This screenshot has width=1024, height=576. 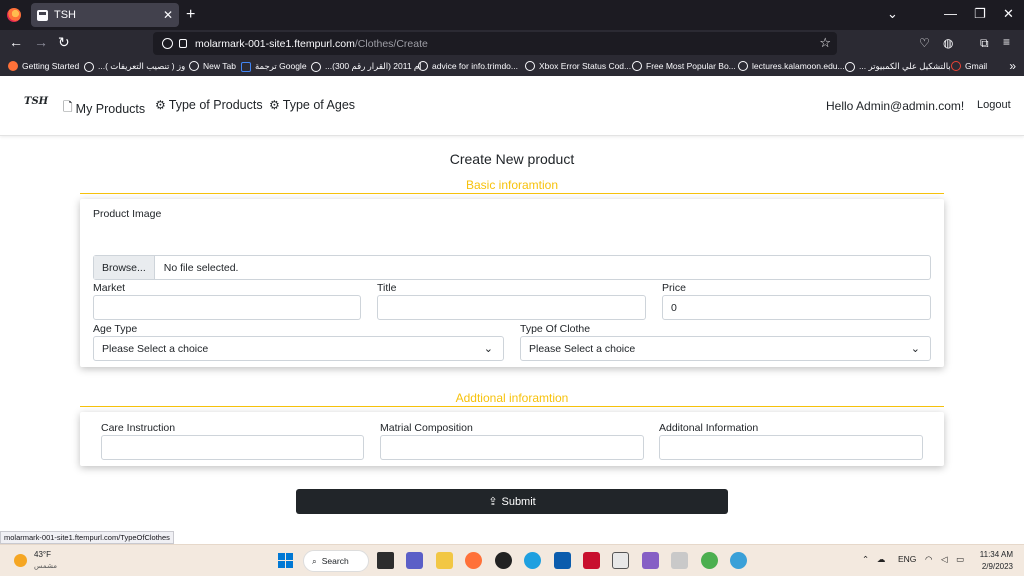 What do you see at coordinates (984, 43) in the screenshot?
I see `extensions-icon: ⧉` at bounding box center [984, 43].